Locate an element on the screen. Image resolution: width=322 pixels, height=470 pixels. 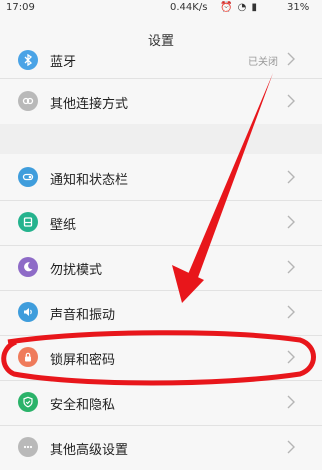
row-label: 安全和隐私 is located at coordinates (83, 405).